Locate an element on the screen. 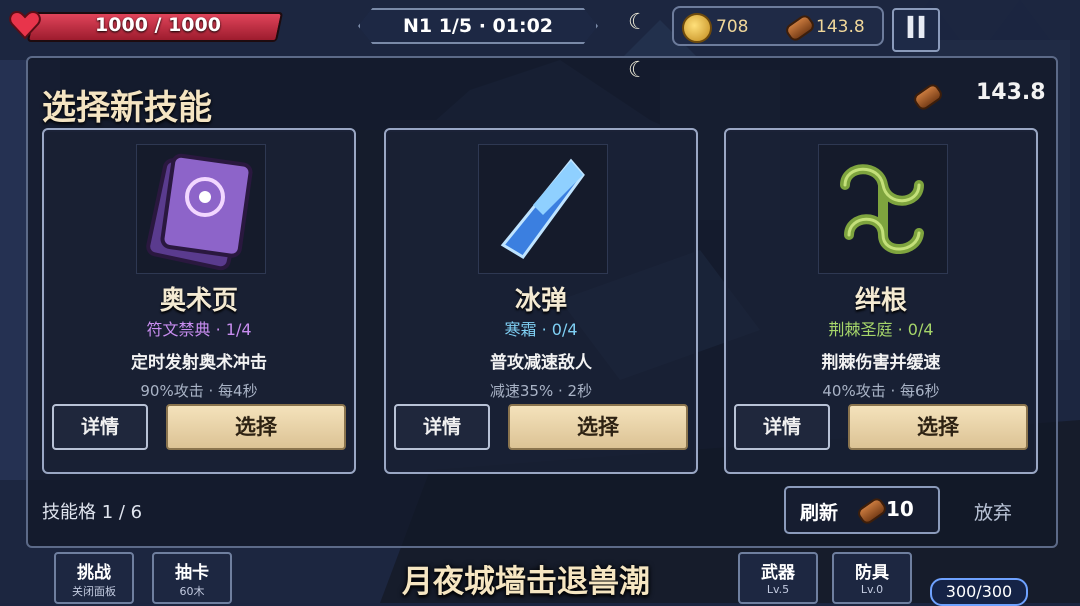 This screenshot has width=1080, height=606. skill-stats: 90%攻击 · 每4秒 is located at coordinates (199, 391).